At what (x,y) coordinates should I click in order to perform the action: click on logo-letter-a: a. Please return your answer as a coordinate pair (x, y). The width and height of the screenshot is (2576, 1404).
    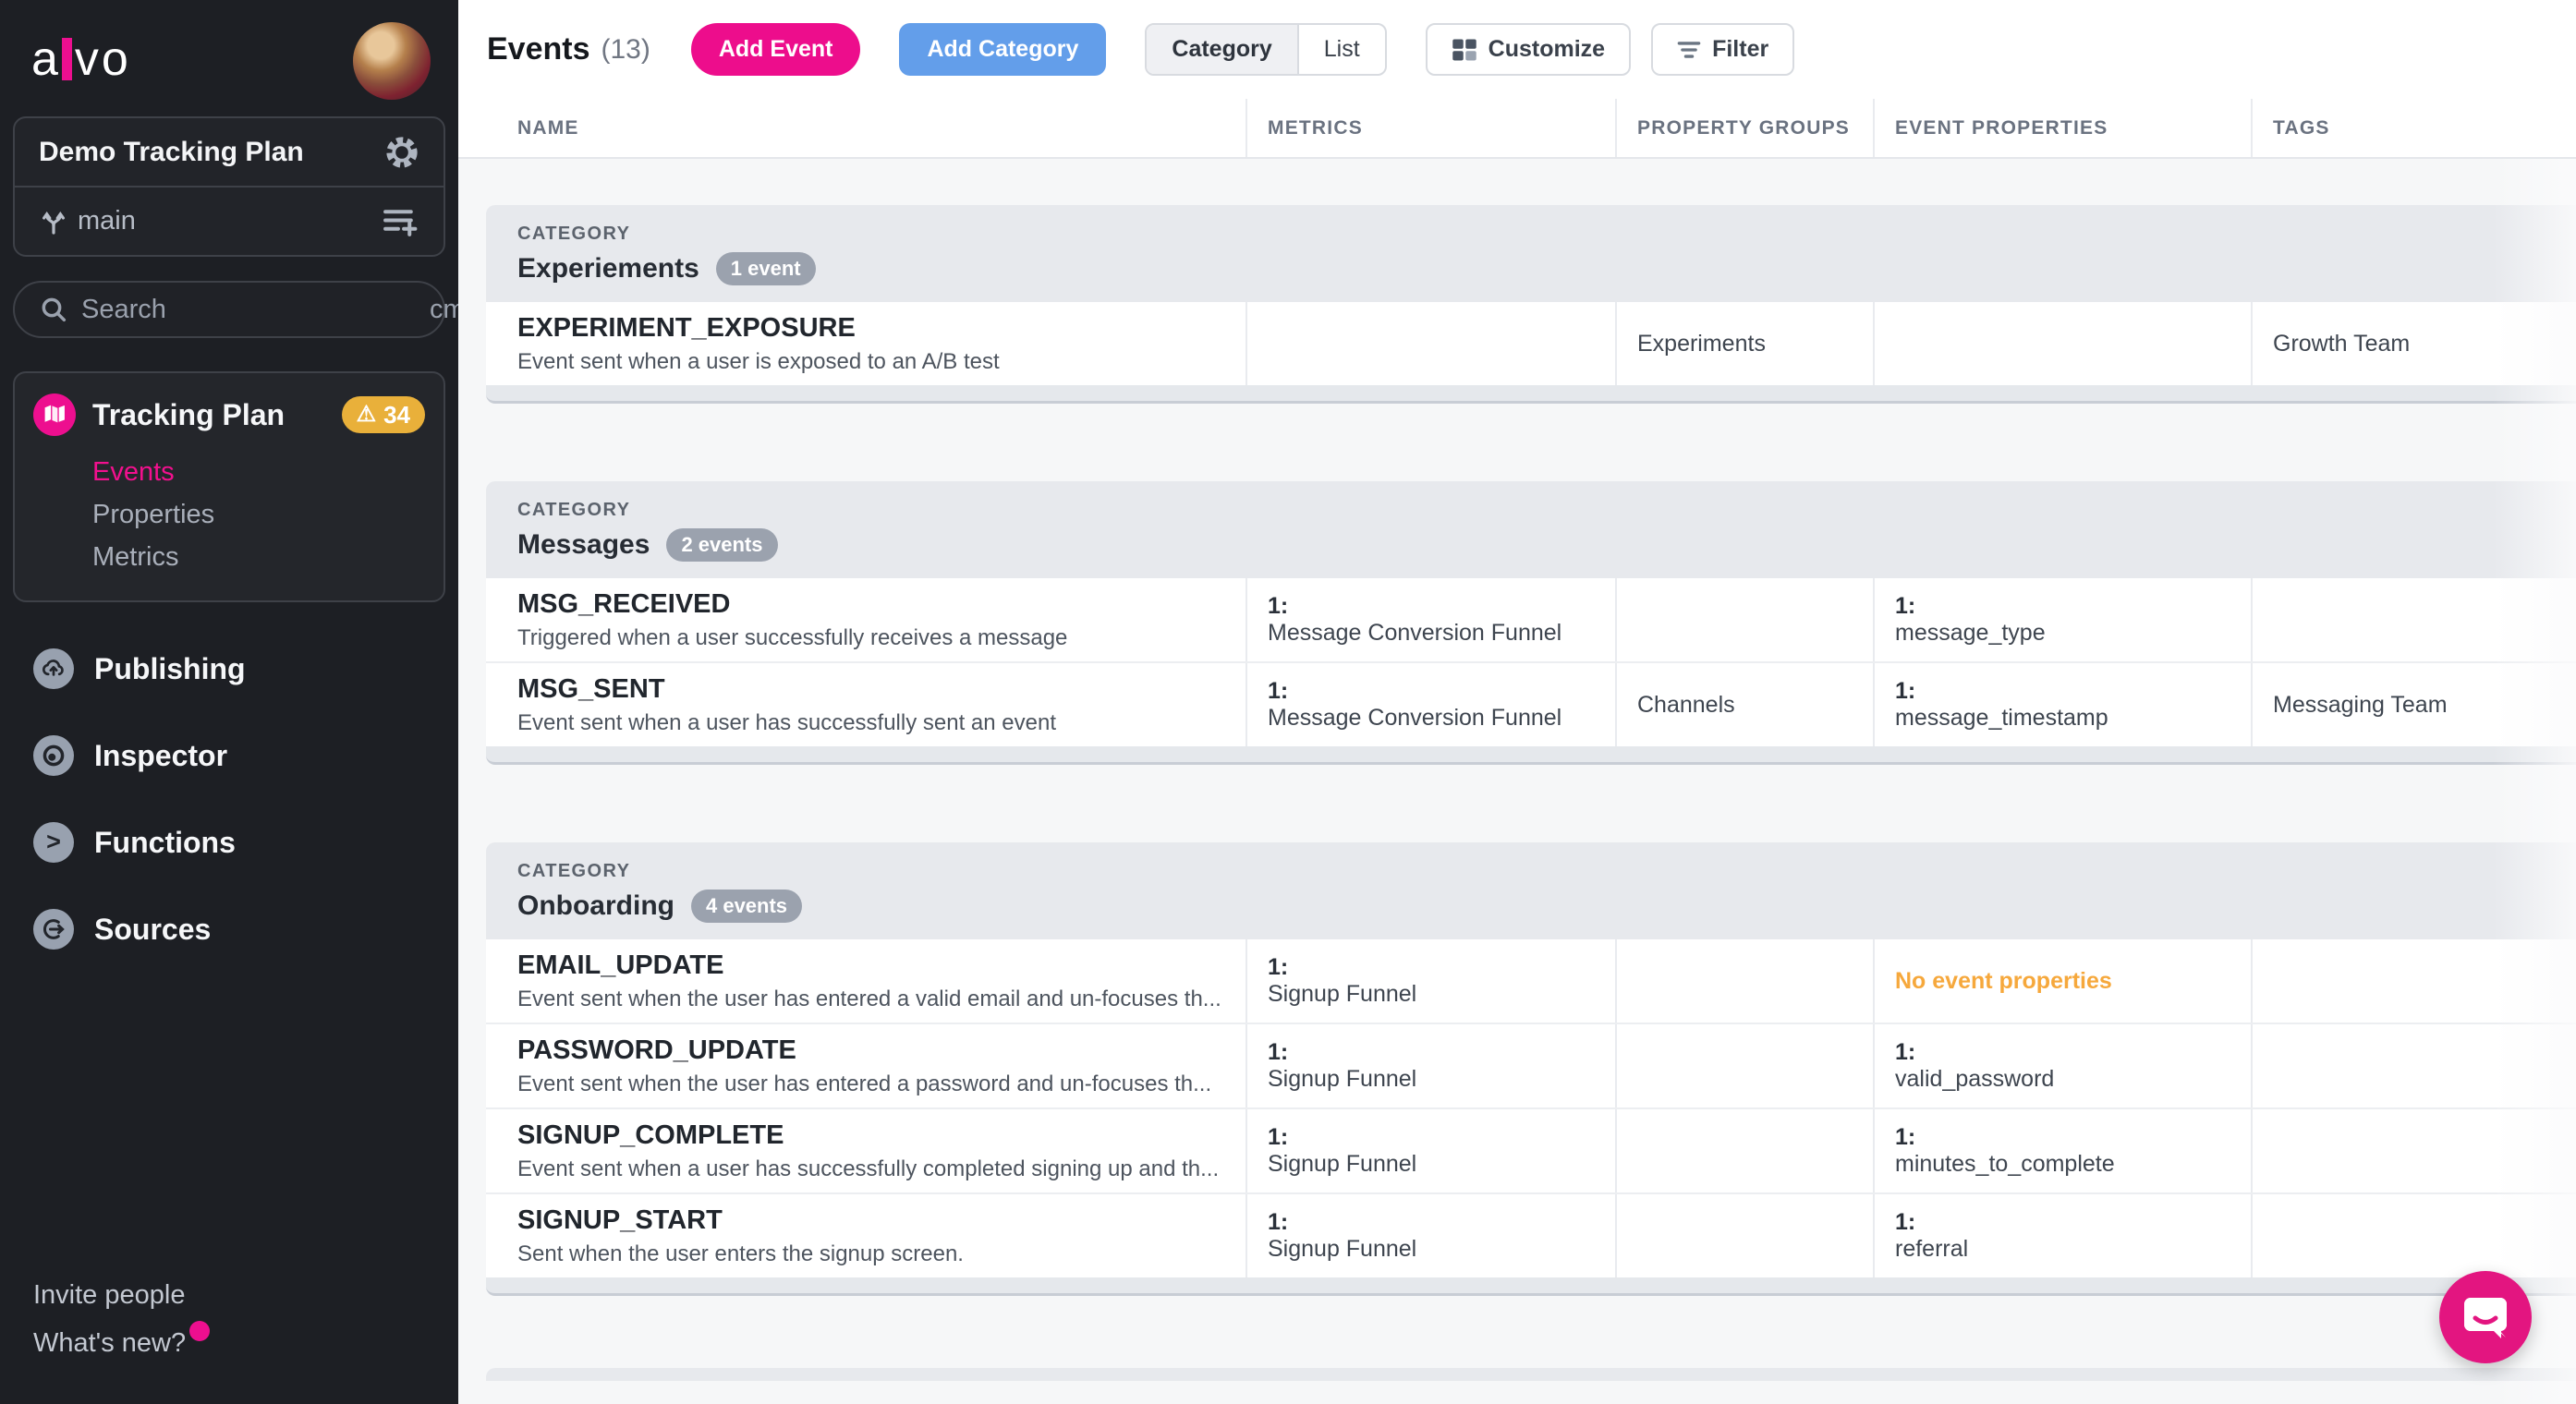
    Looking at the image, I should click on (46, 59).